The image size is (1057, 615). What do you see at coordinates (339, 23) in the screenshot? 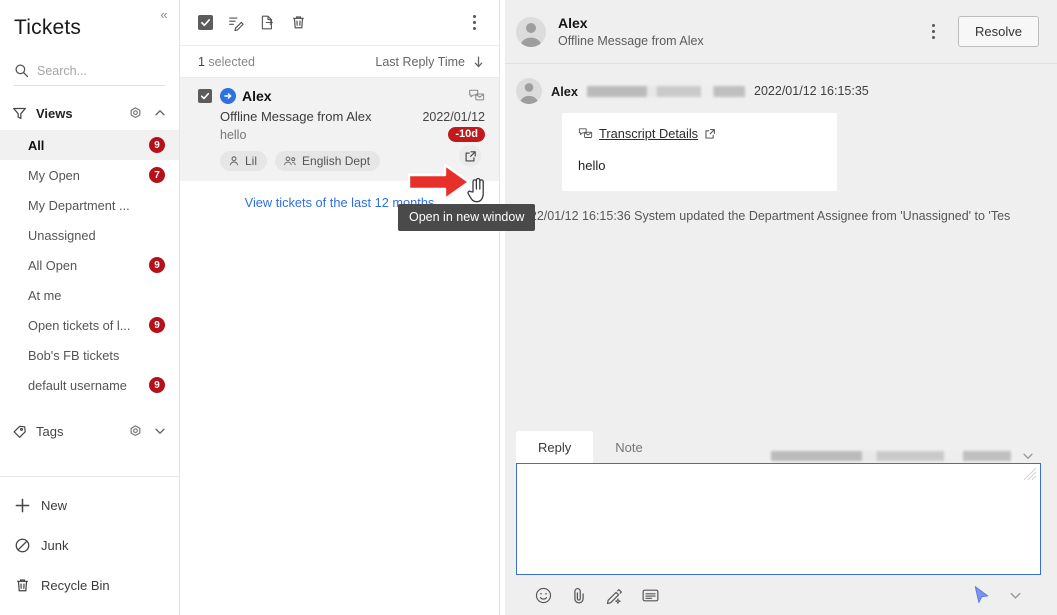
I see `list-toolbar` at bounding box center [339, 23].